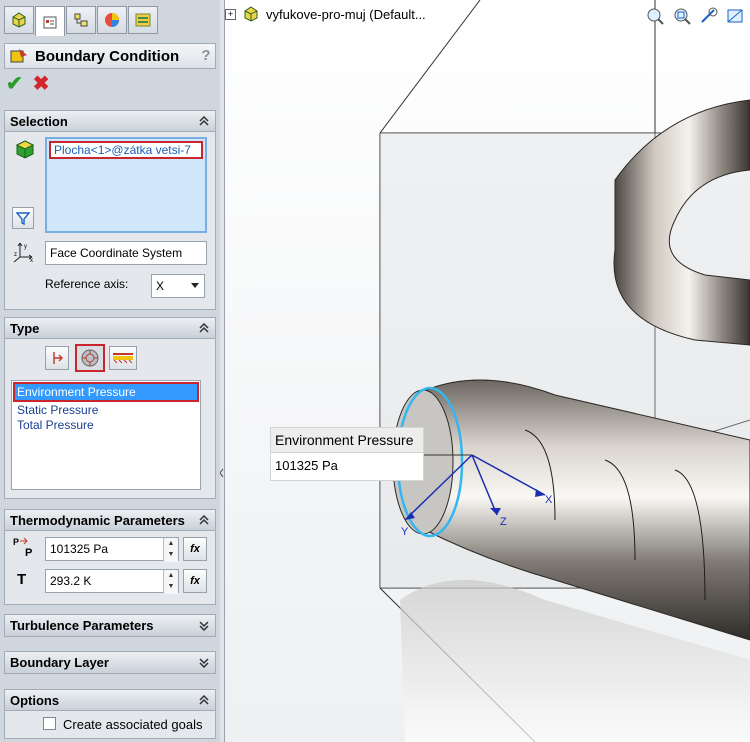  What do you see at coordinates (15, 255) in the screenshot?
I see `svg-text: z` at bounding box center [15, 255].